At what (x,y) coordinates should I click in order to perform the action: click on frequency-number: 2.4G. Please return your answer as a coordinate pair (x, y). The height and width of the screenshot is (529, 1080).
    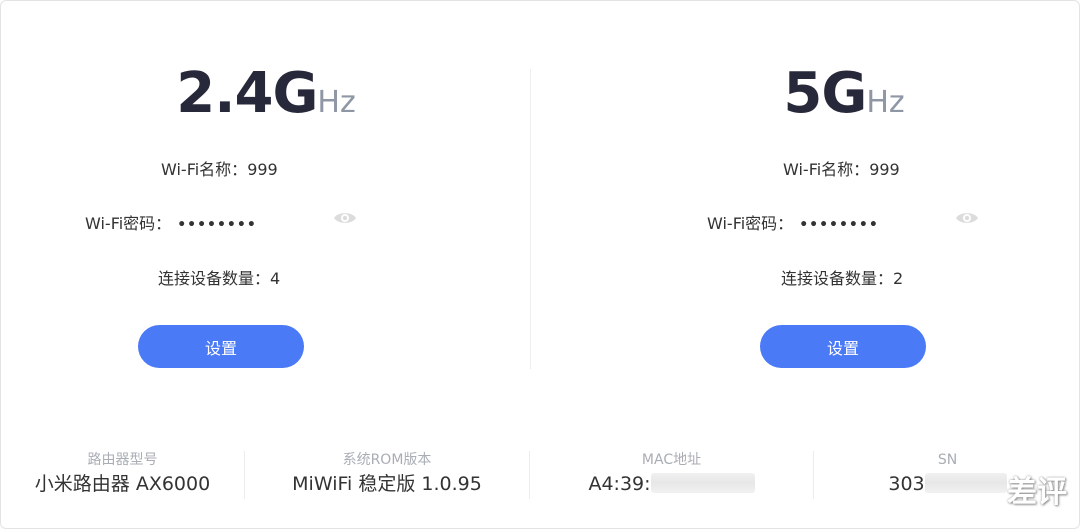
    Looking at the image, I should click on (247, 93).